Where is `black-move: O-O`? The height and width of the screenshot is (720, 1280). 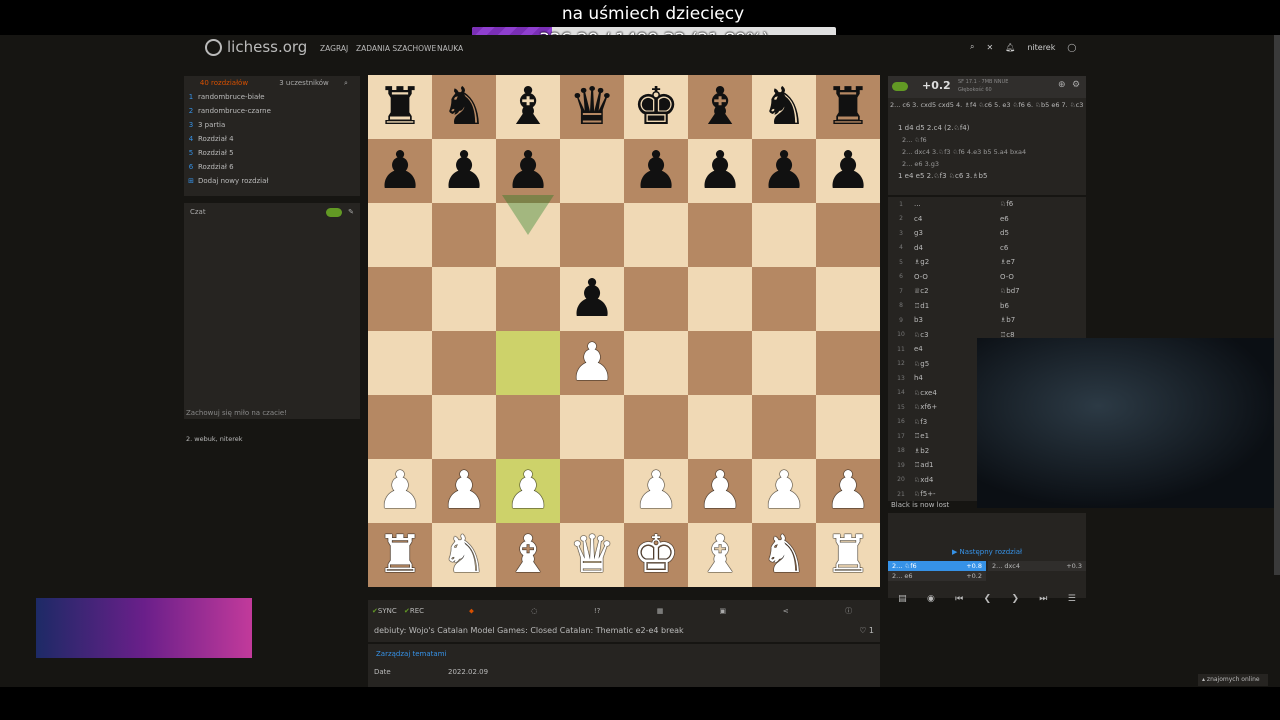 black-move: O-O is located at coordinates (1043, 277).